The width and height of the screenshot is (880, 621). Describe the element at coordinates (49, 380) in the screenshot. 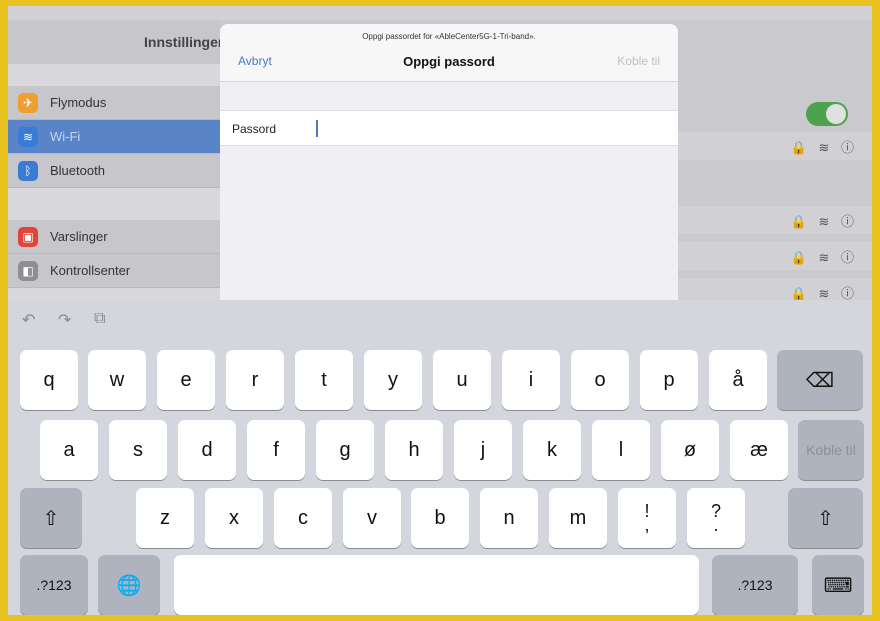

I see `key-q: q` at that location.